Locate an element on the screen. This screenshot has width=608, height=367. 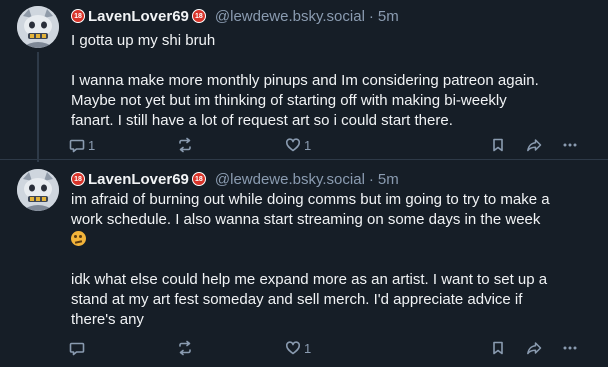
emoji-line is located at coordinates (335, 240).